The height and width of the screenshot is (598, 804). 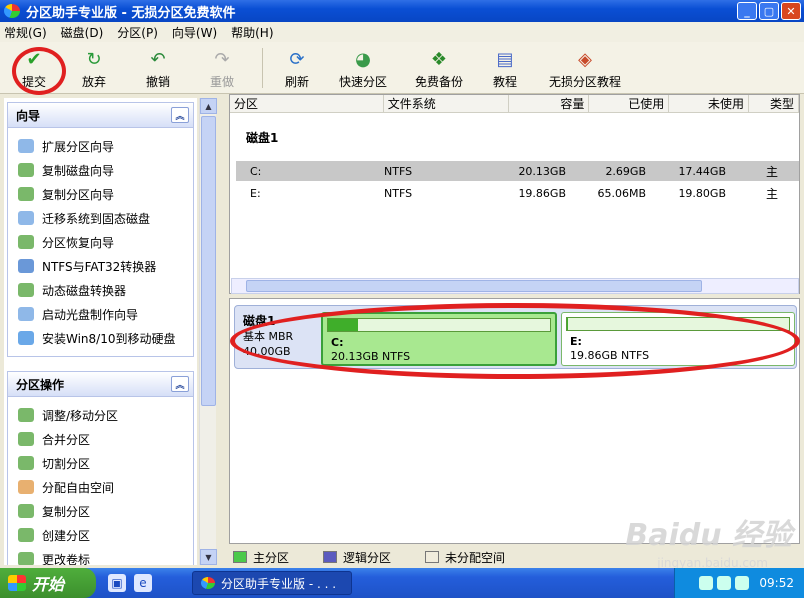 I want to click on ops-list: 调整/移动分区 合并分区 切割分区 分配自由空间 复制分区 创建分区 更改卷标, so click(x=100, y=481).